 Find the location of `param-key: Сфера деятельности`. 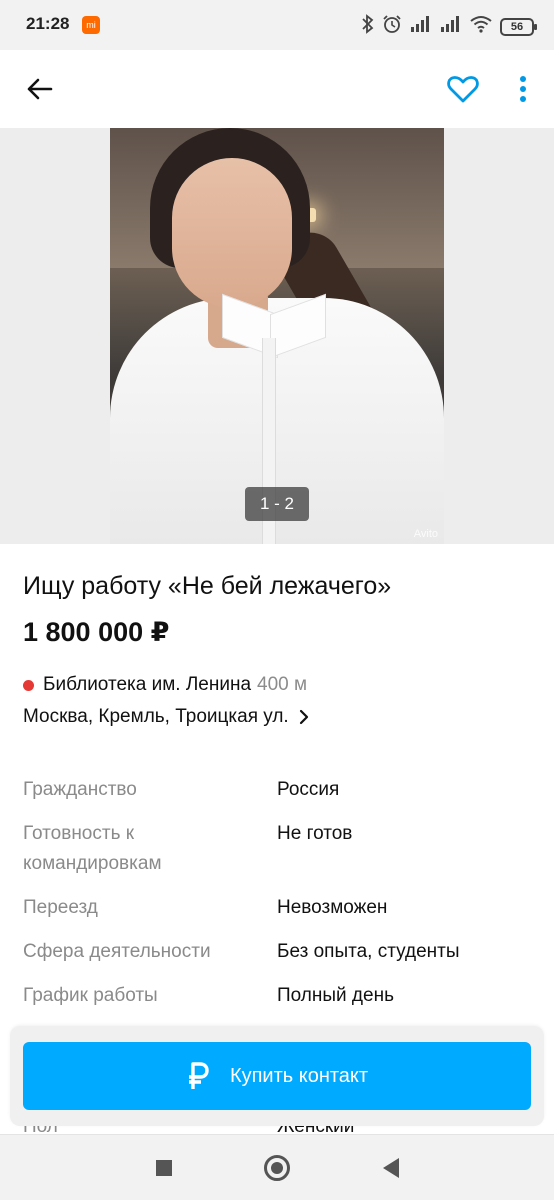

param-key: Сфера деятельности is located at coordinates (117, 951).